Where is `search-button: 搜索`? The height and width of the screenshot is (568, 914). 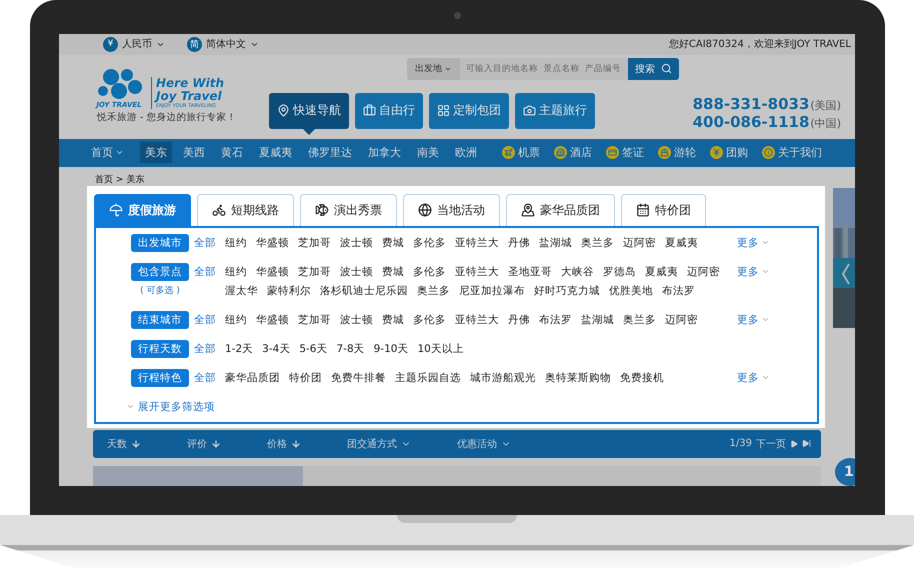 search-button: 搜索 is located at coordinates (653, 69).